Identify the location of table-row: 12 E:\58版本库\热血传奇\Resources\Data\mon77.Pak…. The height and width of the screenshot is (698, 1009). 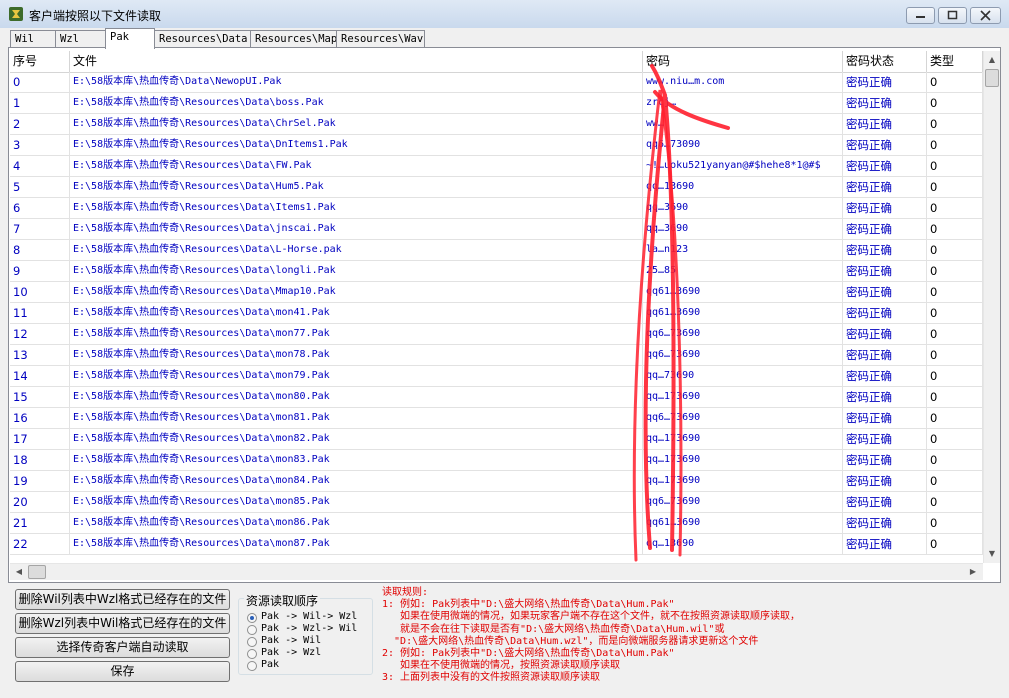
(496, 334).